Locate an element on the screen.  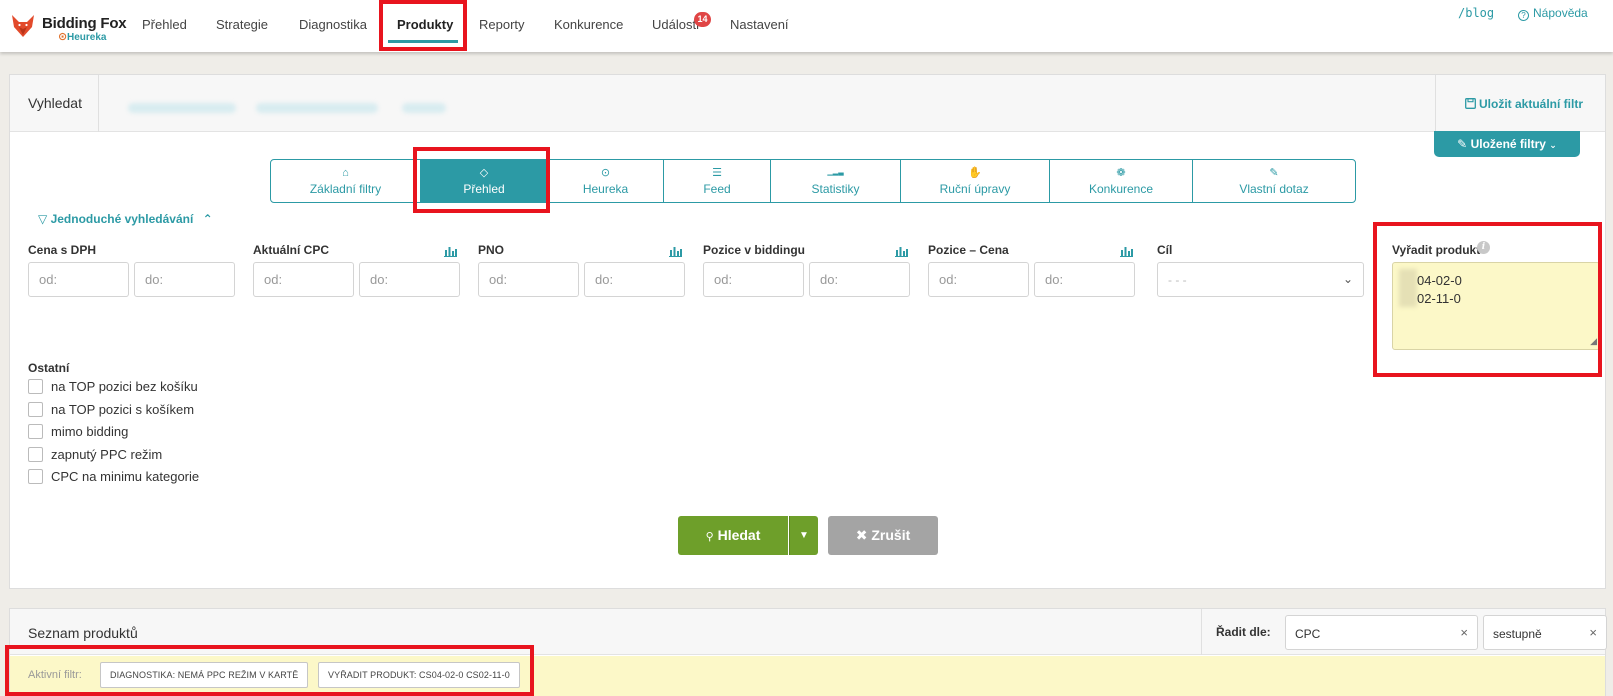
events-count-badge: 14 is located at coordinates (702, 19).